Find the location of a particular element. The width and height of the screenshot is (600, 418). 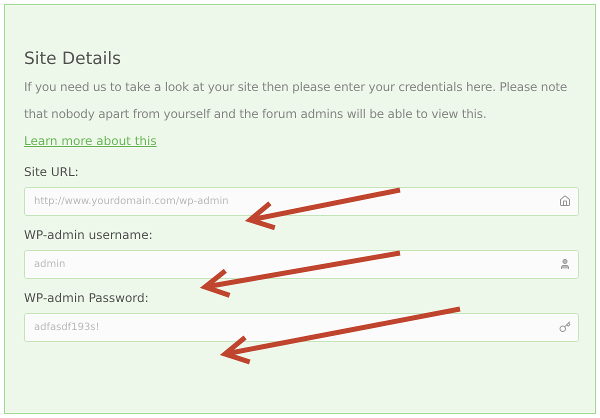

learn-more-link: Learn more about this is located at coordinates (90, 141).